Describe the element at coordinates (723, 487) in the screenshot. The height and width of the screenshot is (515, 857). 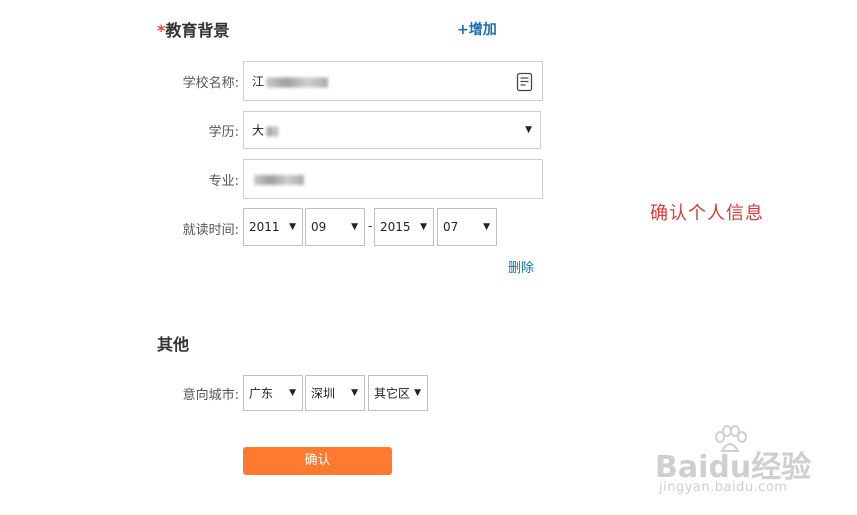
I see `watermark-url: jingyan.baidu.com` at that location.